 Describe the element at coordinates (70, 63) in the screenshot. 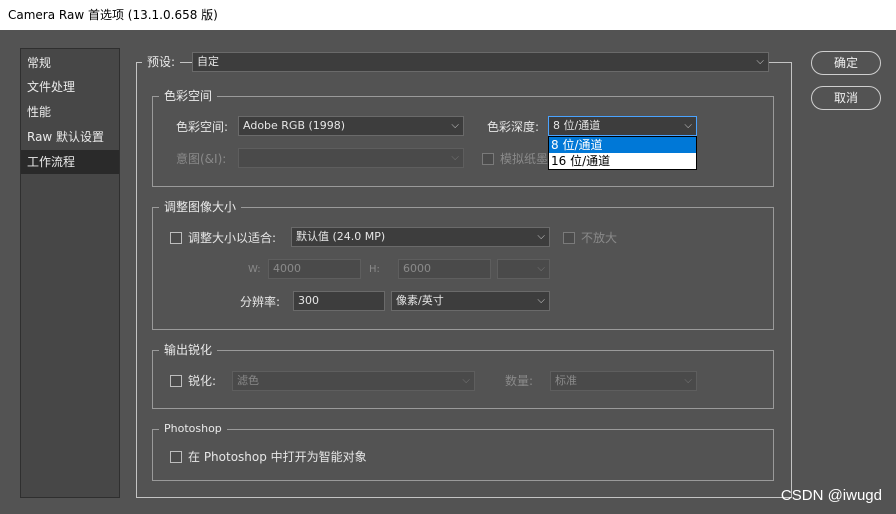

I see `sidebar-item-general: 常规` at that location.